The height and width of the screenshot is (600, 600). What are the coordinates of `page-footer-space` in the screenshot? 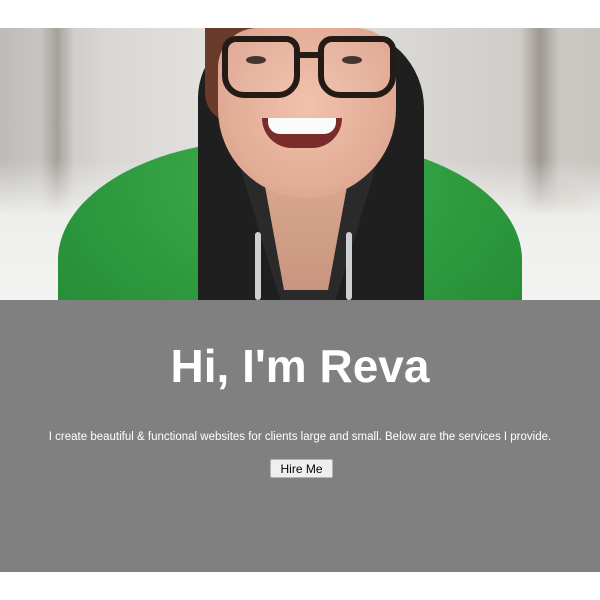 It's located at (300, 586).